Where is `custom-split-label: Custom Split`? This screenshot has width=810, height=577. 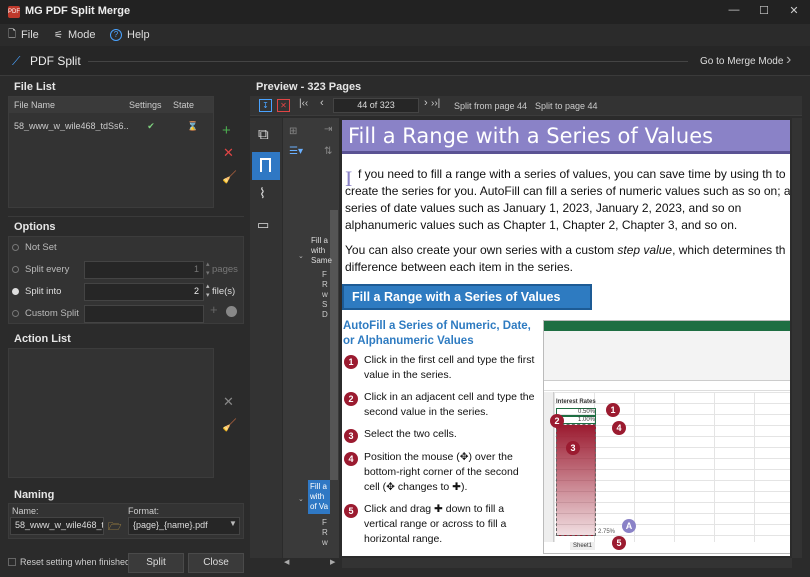
custom-split-label: Custom Split is located at coordinates (52, 313).